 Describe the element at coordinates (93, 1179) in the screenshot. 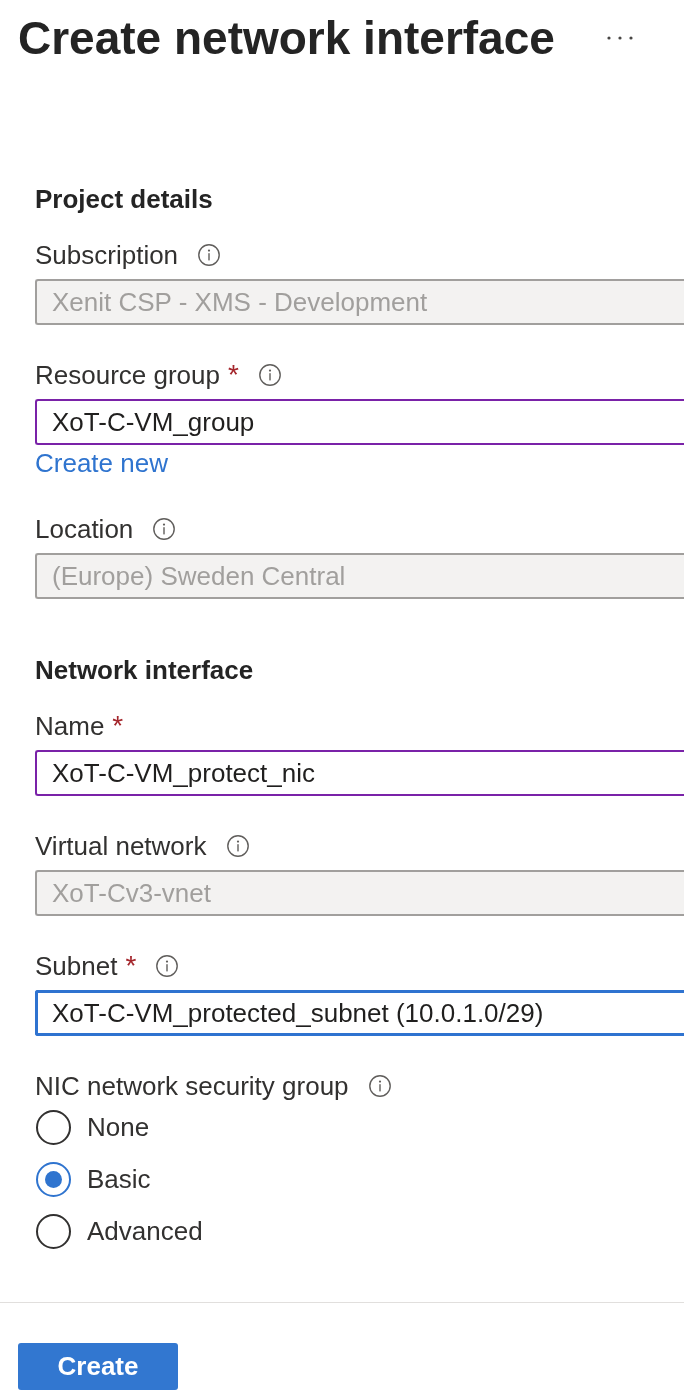

I see `radio-option: Basic` at that location.